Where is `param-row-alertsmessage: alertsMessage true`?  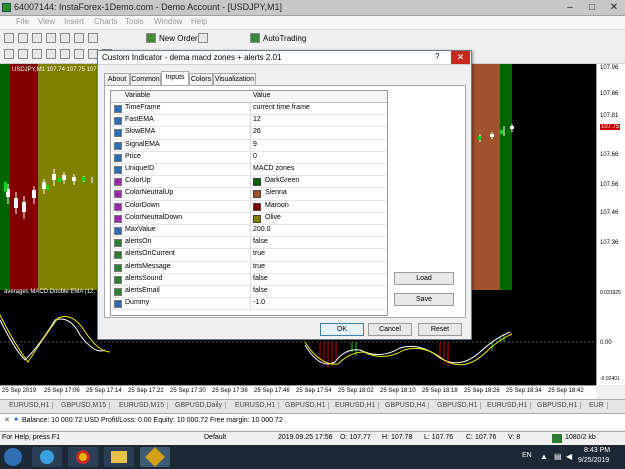 param-row-alertsmessage: alertsMessage true is located at coordinates (249, 267).